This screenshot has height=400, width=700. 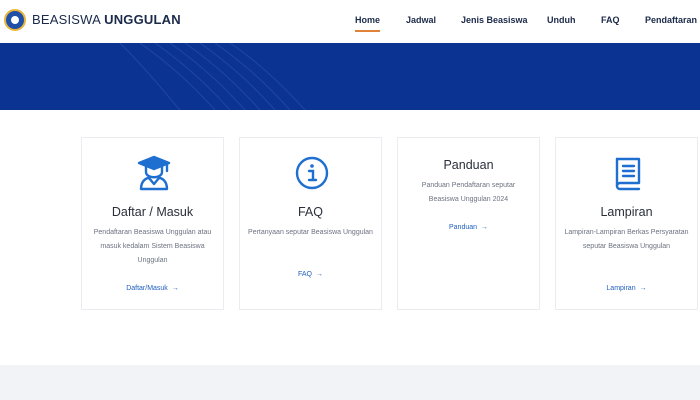 I want to click on brand-title: BEASISWA UNGGULAN, so click(x=106, y=19).